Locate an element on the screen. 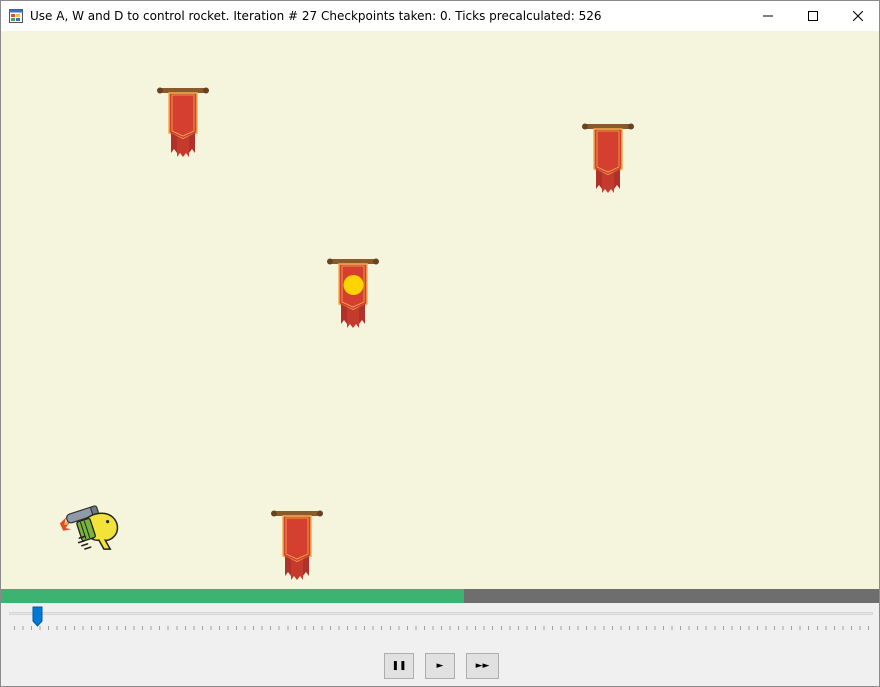 This screenshot has height=687, width=880. maximize-icon is located at coordinates (813, 16).